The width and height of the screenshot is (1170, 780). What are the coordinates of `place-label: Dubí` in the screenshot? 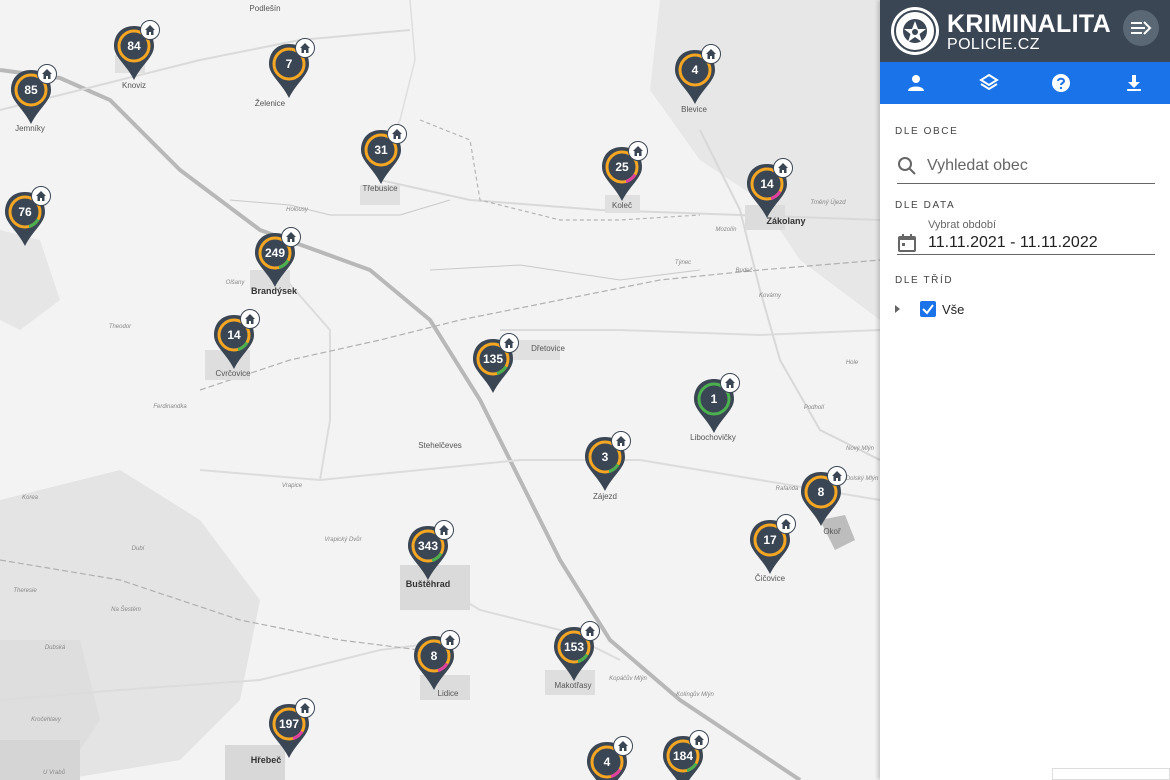 It's located at (138, 549).